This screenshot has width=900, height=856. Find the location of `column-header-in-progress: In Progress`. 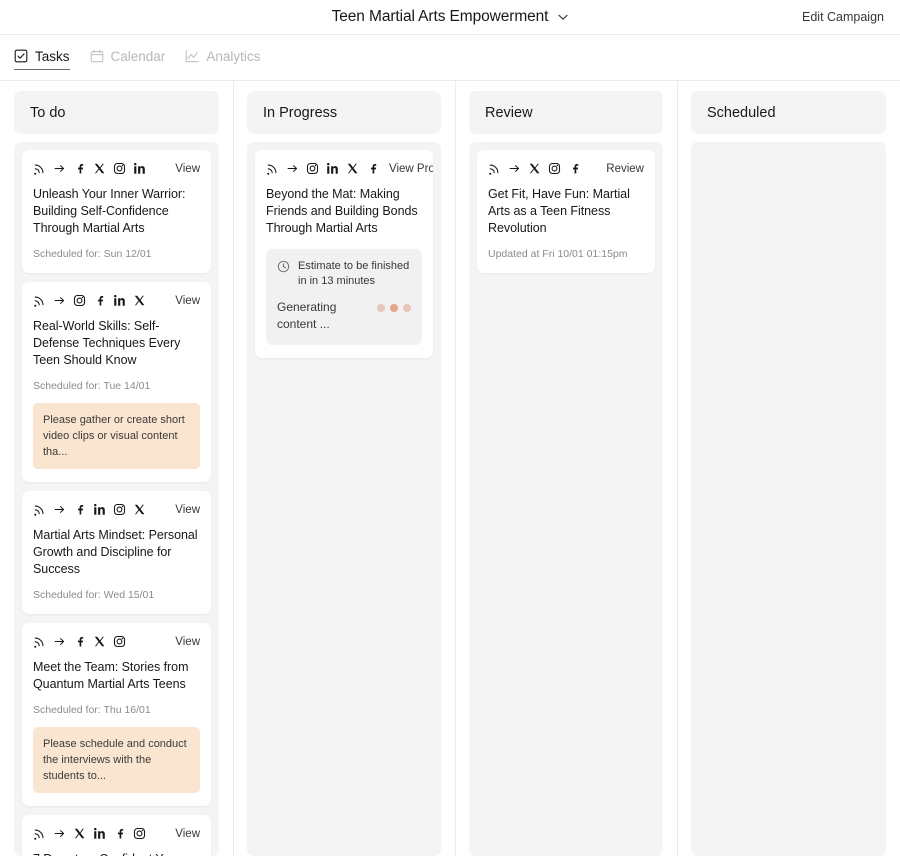

column-header-in-progress: In Progress is located at coordinates (344, 112).